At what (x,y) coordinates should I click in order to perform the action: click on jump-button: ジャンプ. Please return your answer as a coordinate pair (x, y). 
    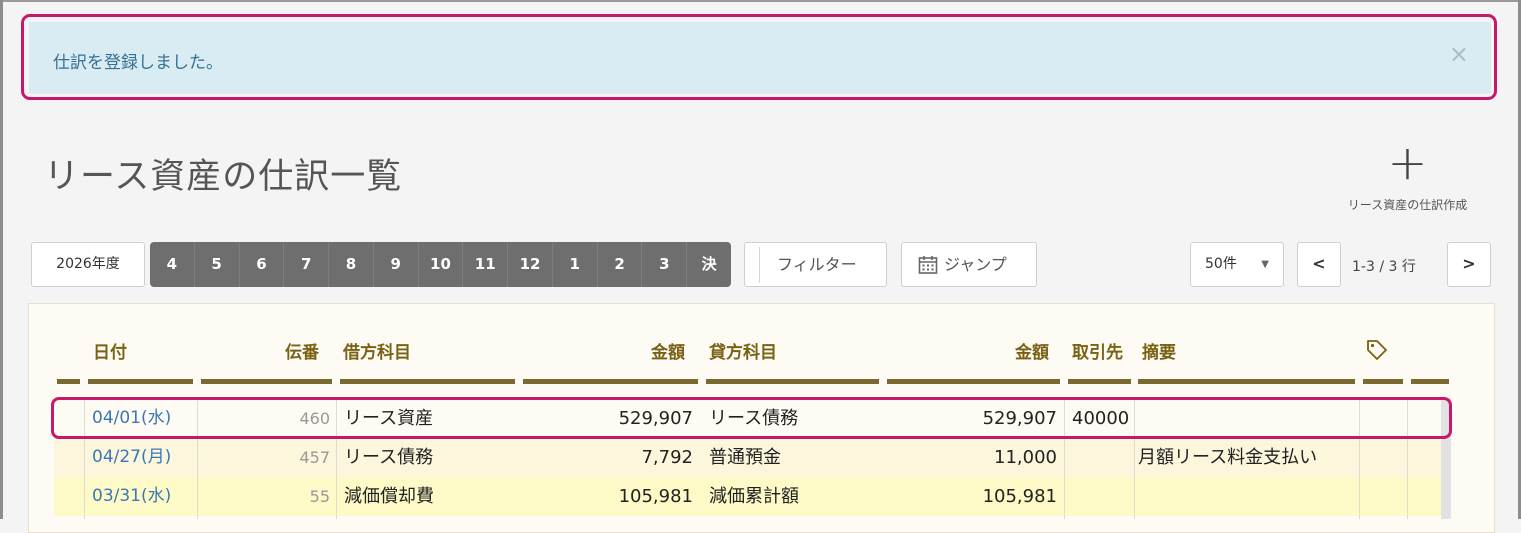
    Looking at the image, I should click on (969, 264).